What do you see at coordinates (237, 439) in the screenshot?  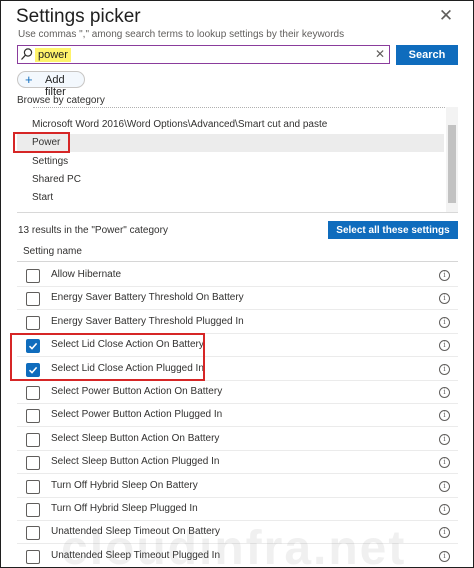 I see `table-row: Select Sleep Button Action On Battery i` at bounding box center [237, 439].